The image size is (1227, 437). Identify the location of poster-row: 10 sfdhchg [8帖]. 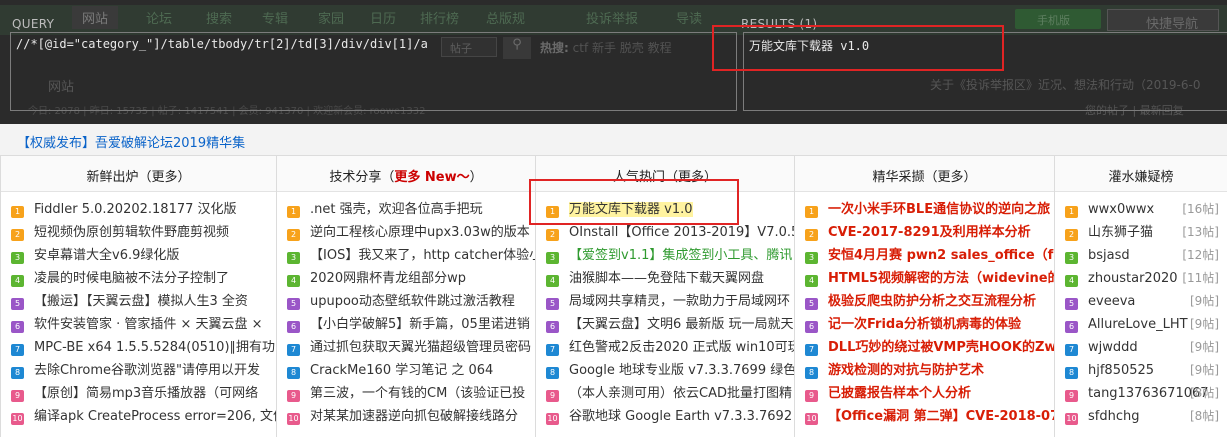
(1146, 416).